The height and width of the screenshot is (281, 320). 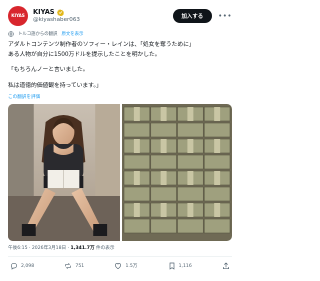 I want to click on post-time: 午後6:15 · 2026年3月18日 ·, so click(x=39, y=249).